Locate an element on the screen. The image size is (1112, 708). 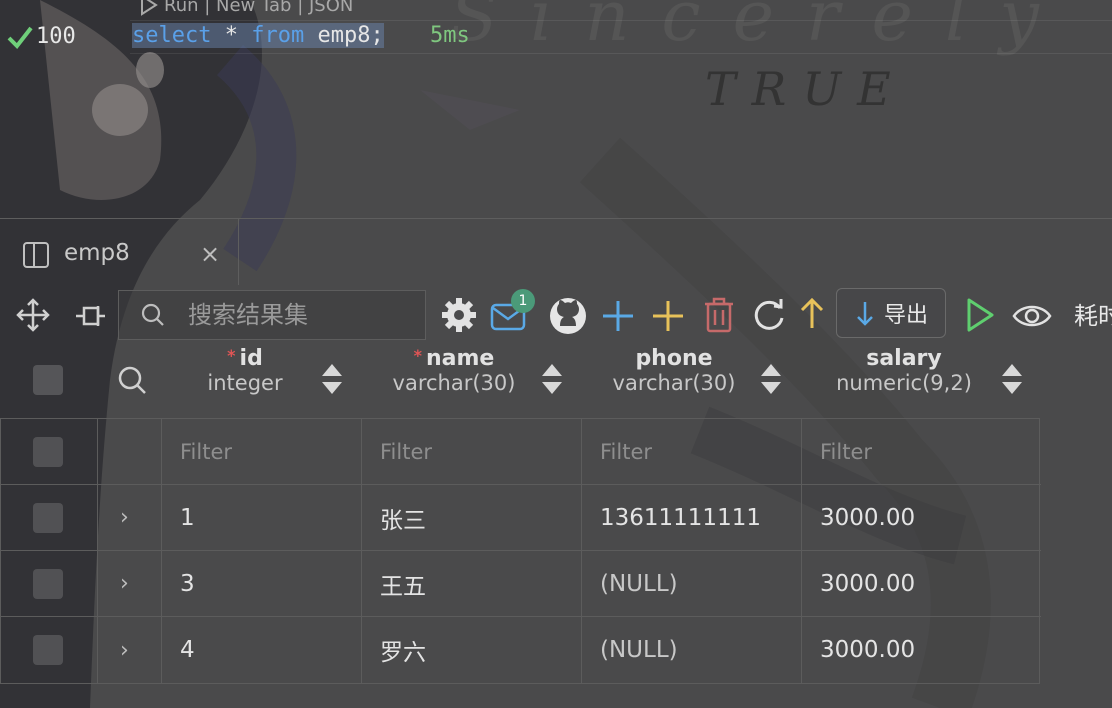
pin-icon is located at coordinates (90, 316).